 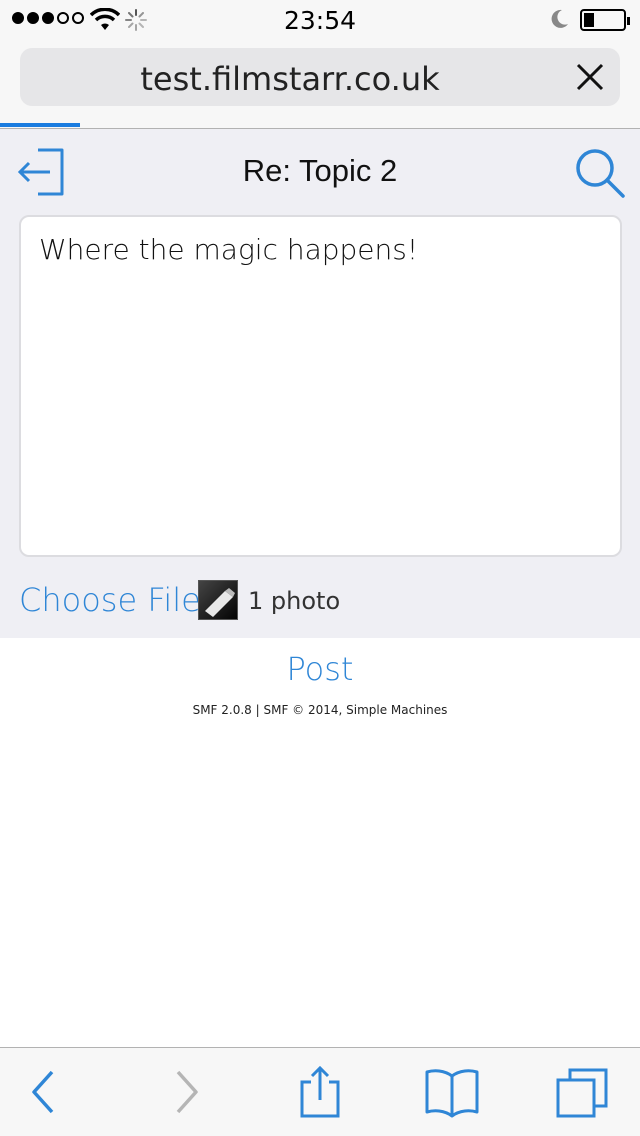 I want to click on address-bar: test.filmstarr.co.uk, so click(x=320, y=77).